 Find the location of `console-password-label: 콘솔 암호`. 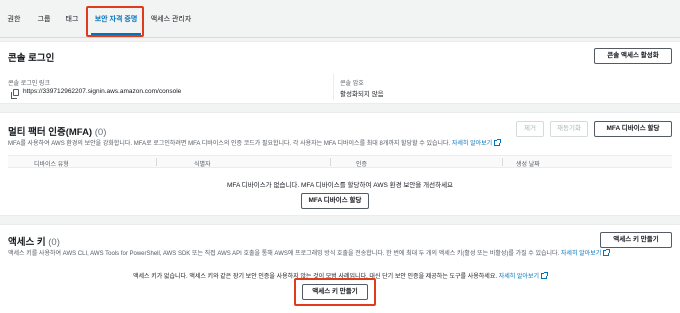

console-password-label: 콘솔 암호 is located at coordinates (352, 84).